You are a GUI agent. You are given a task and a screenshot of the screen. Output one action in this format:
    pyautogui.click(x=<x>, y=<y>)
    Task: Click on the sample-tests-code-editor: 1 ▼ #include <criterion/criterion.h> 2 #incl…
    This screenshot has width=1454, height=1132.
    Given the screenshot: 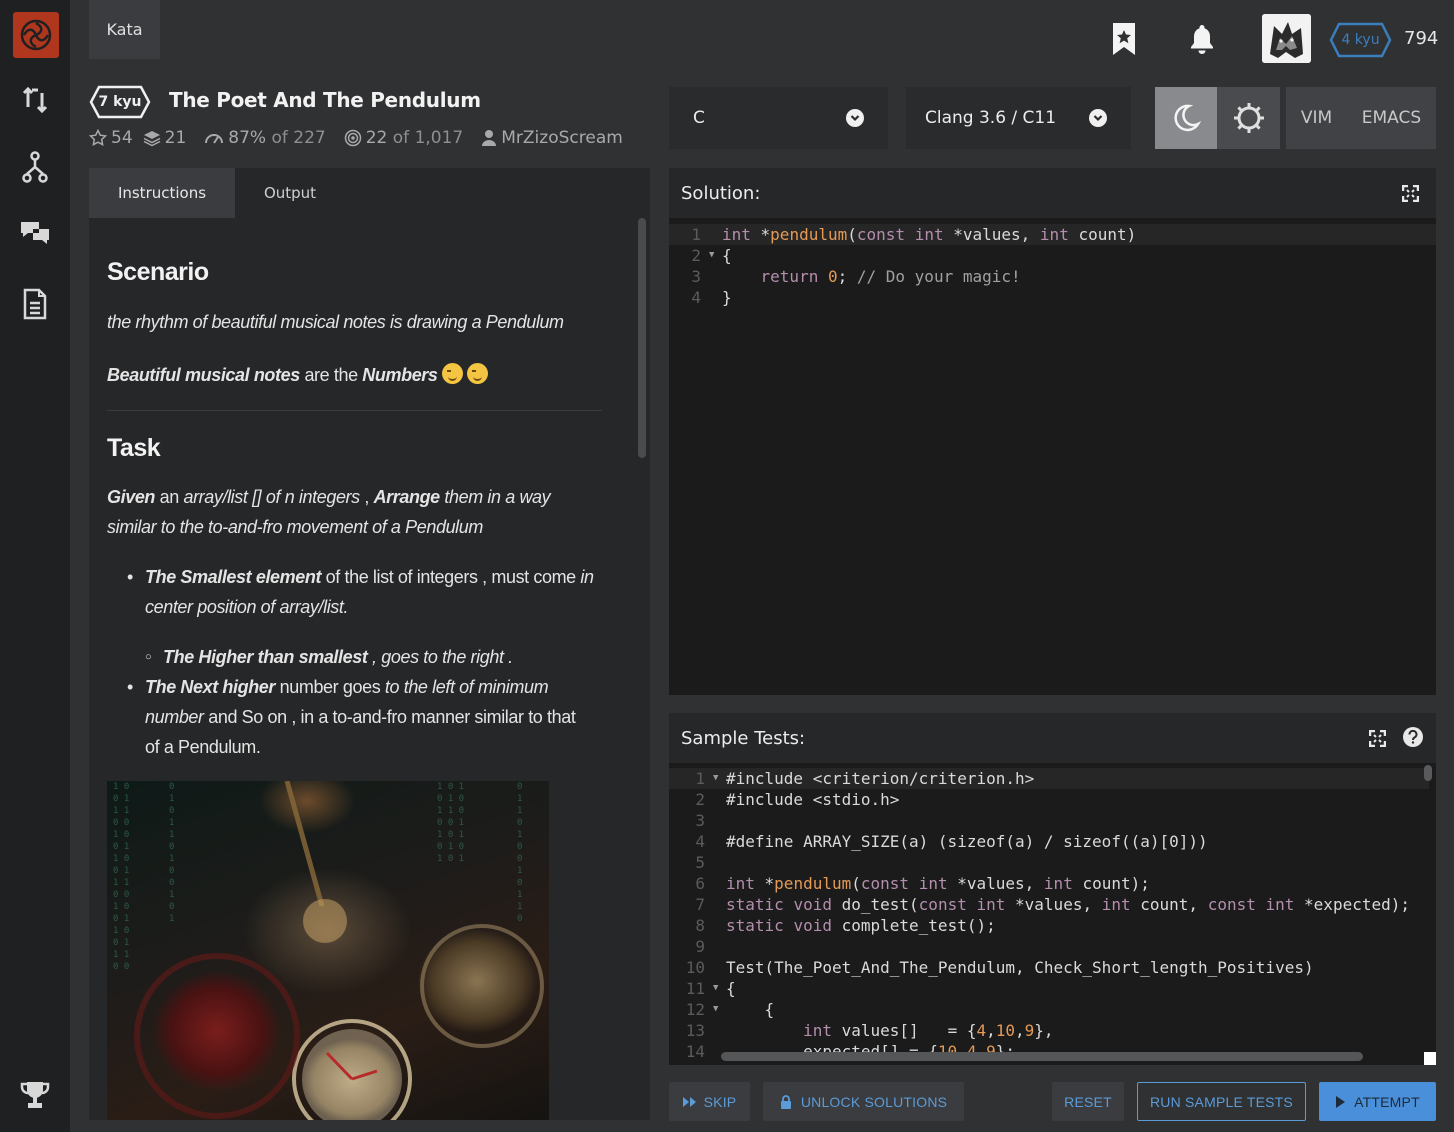 What is the action you would take?
    pyautogui.click(x=1052, y=914)
    